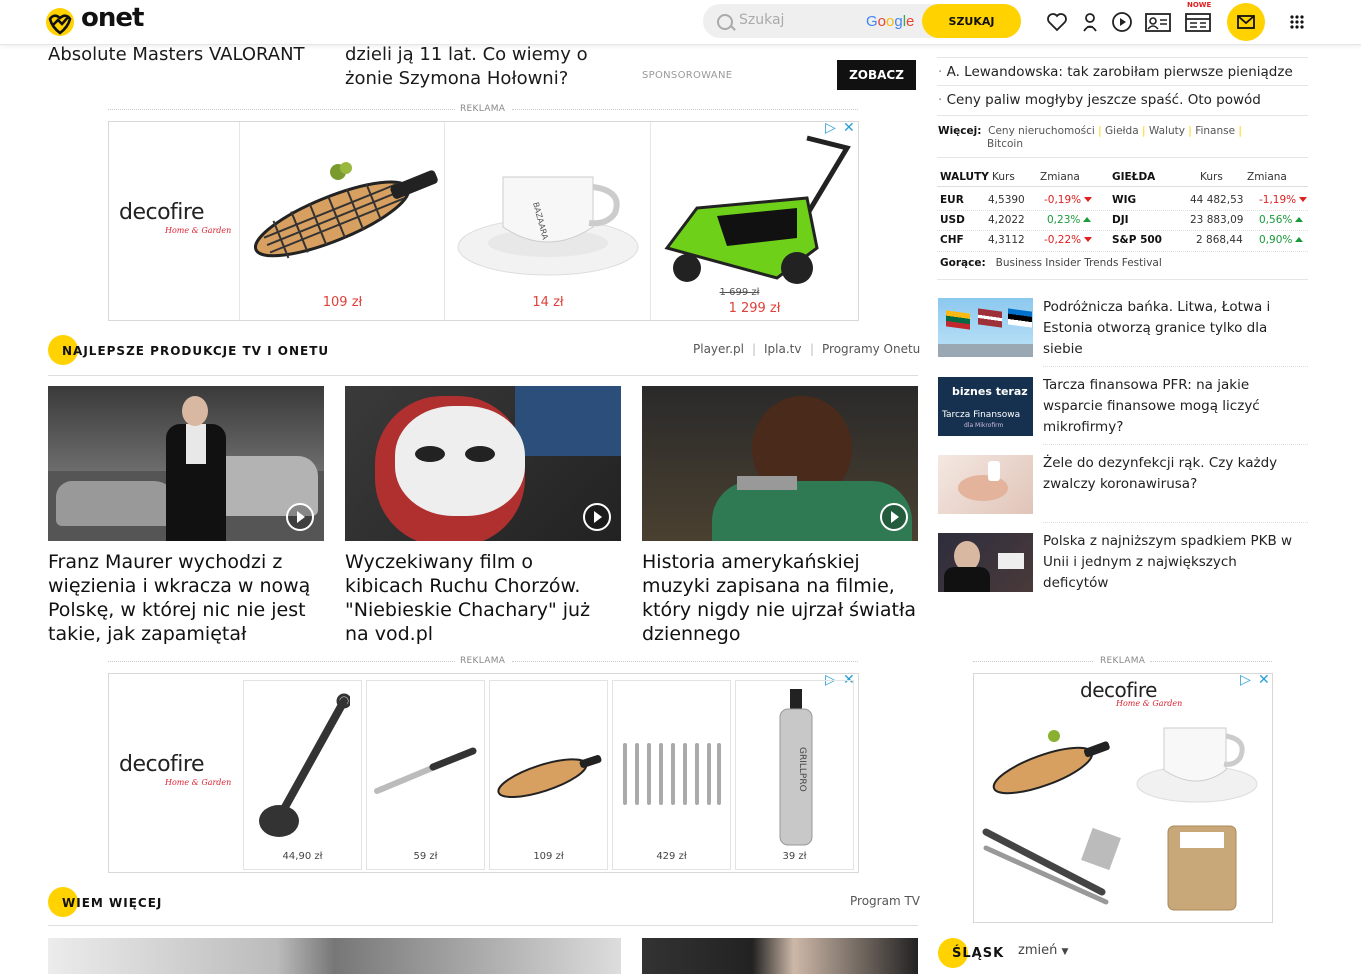  I want to click on section-rule, so click(483, 375).